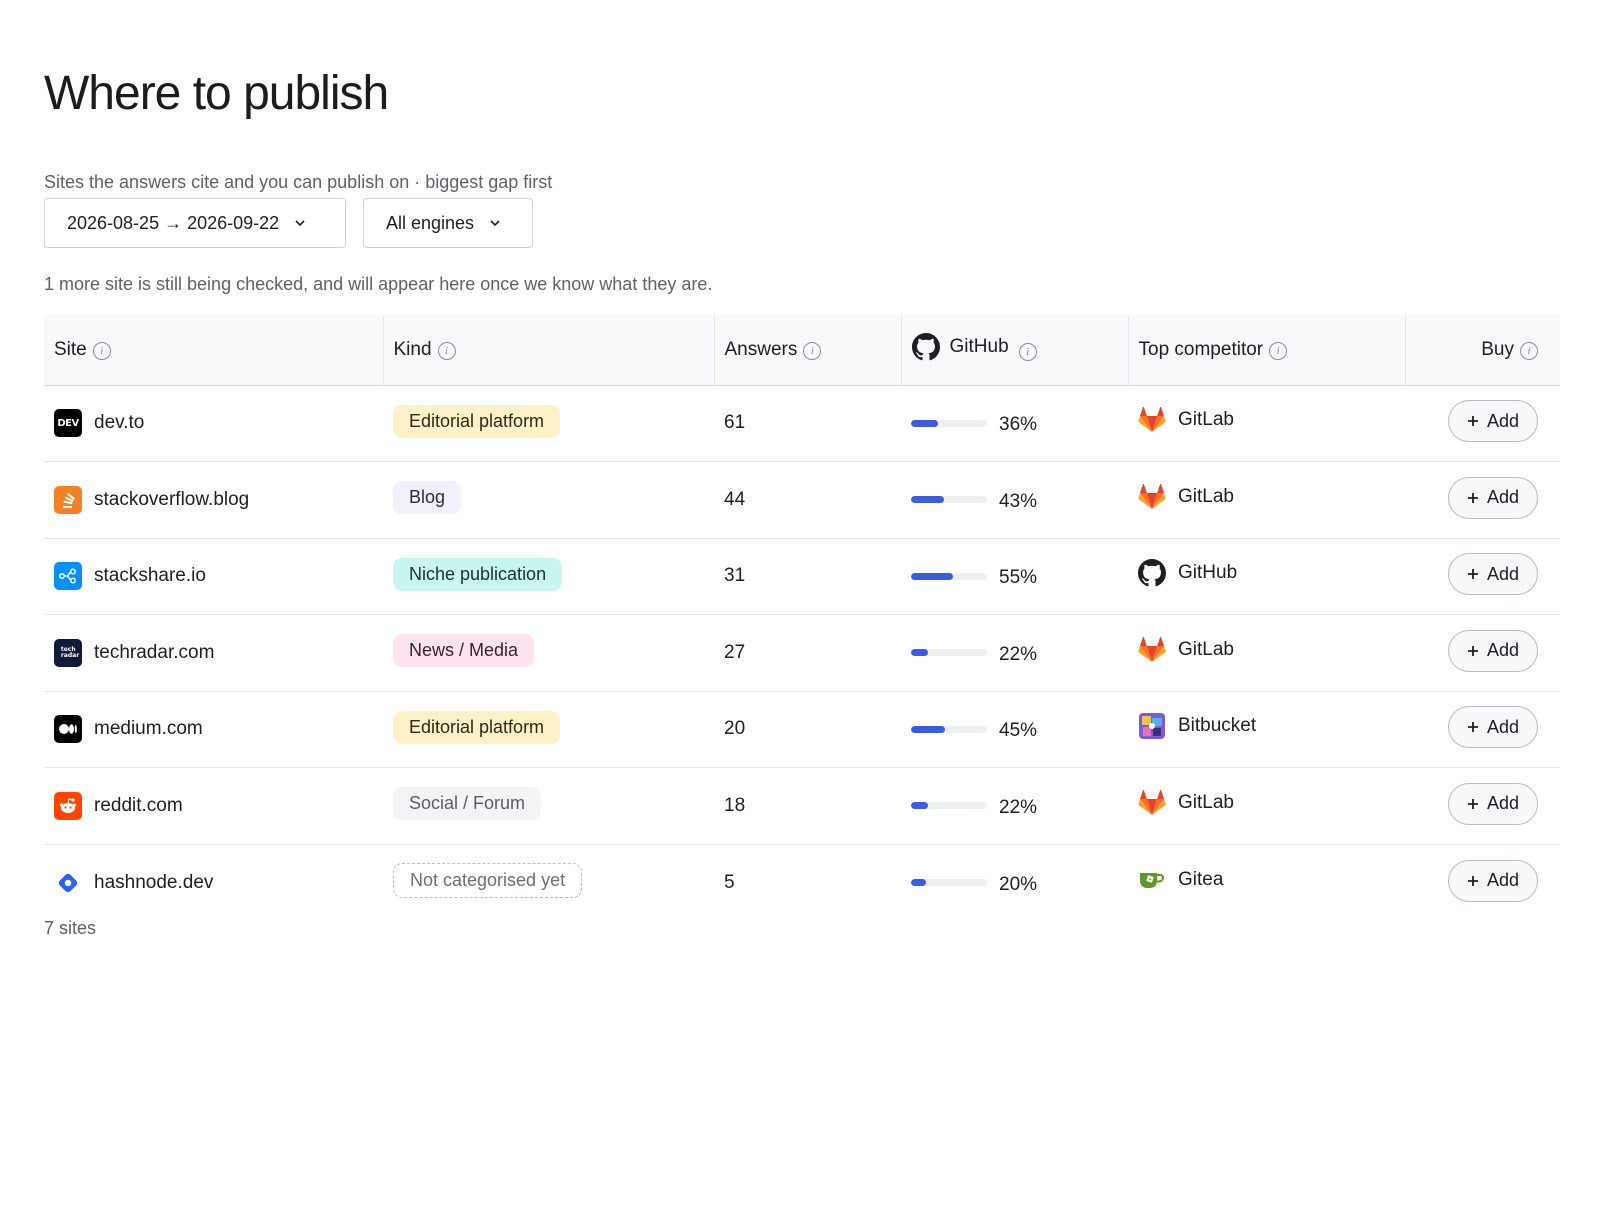  I want to click on answers-cell: 44, so click(807, 500).